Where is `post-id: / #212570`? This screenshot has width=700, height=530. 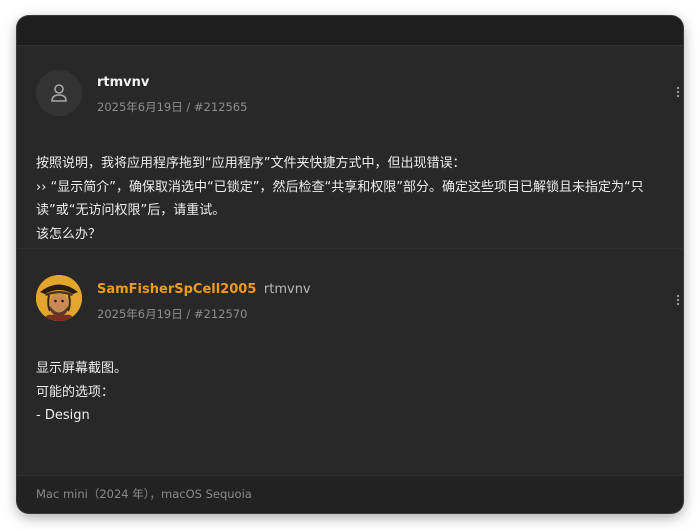
post-id: / #212570 is located at coordinates (216, 314).